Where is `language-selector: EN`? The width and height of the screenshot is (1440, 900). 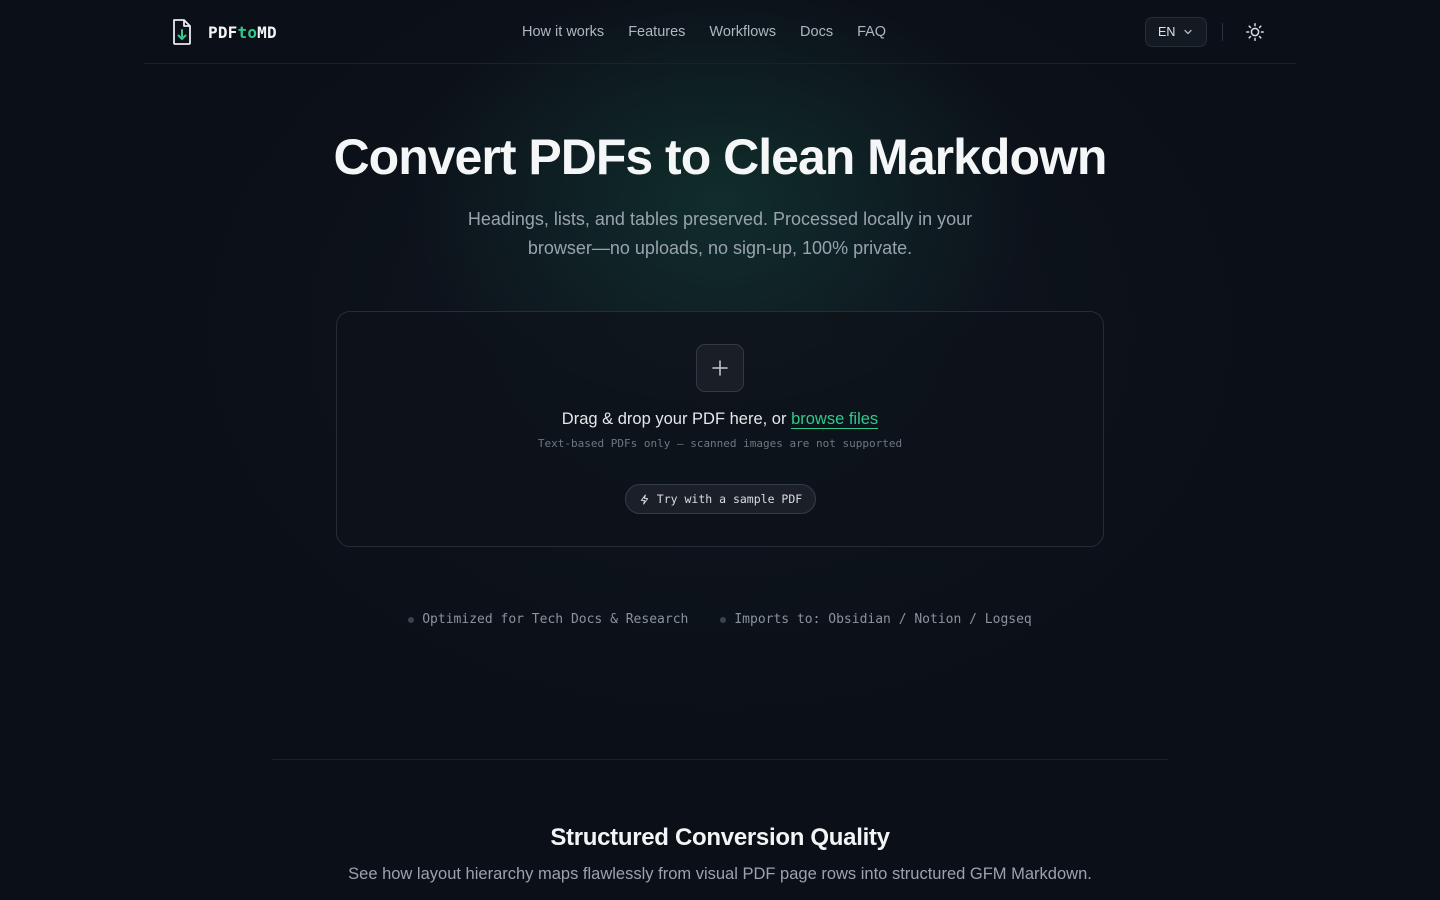
language-selector: EN is located at coordinates (1176, 32).